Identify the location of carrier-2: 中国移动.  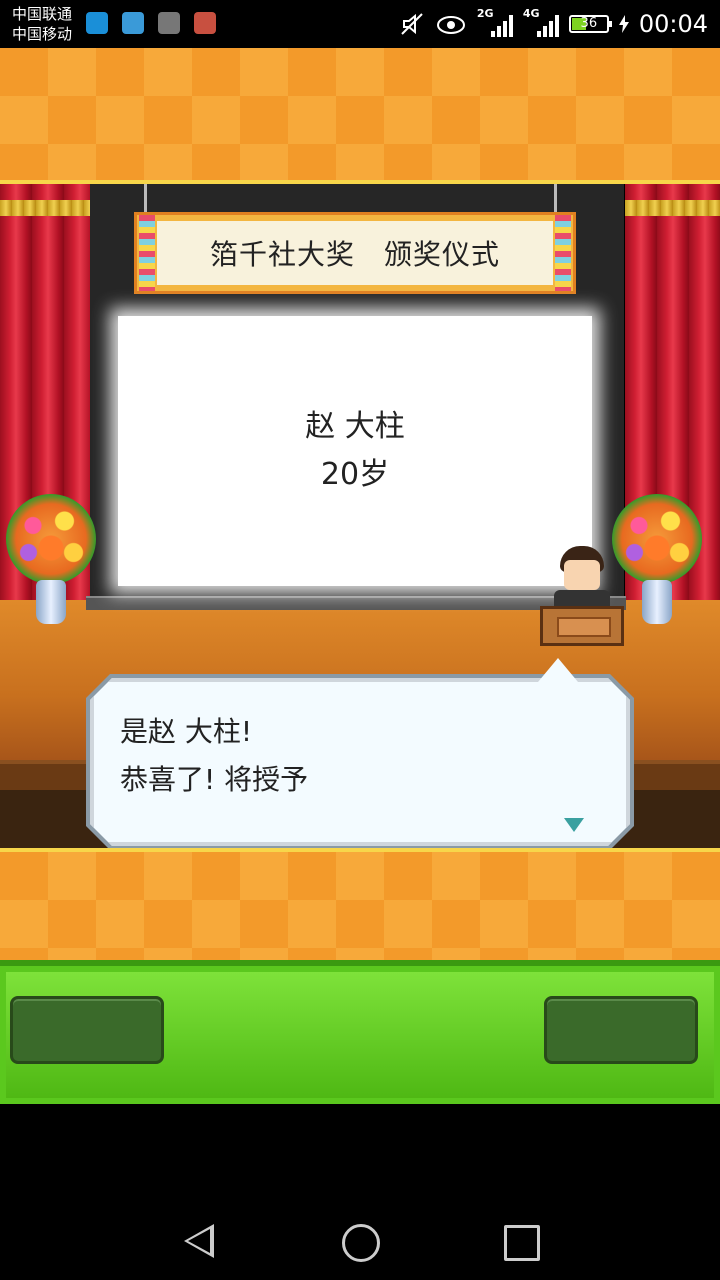
(42, 34).